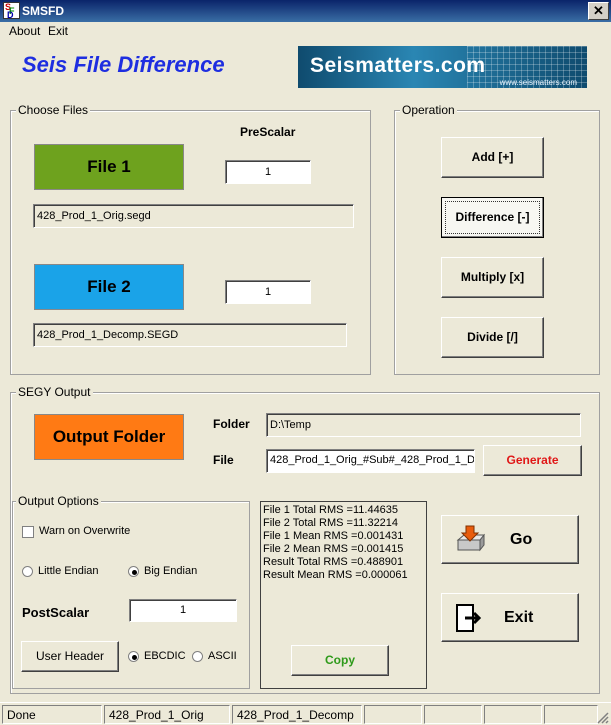 The height and width of the screenshot is (725, 611). What do you see at coordinates (519, 617) in the screenshot?
I see `exit-label: Exit` at bounding box center [519, 617].